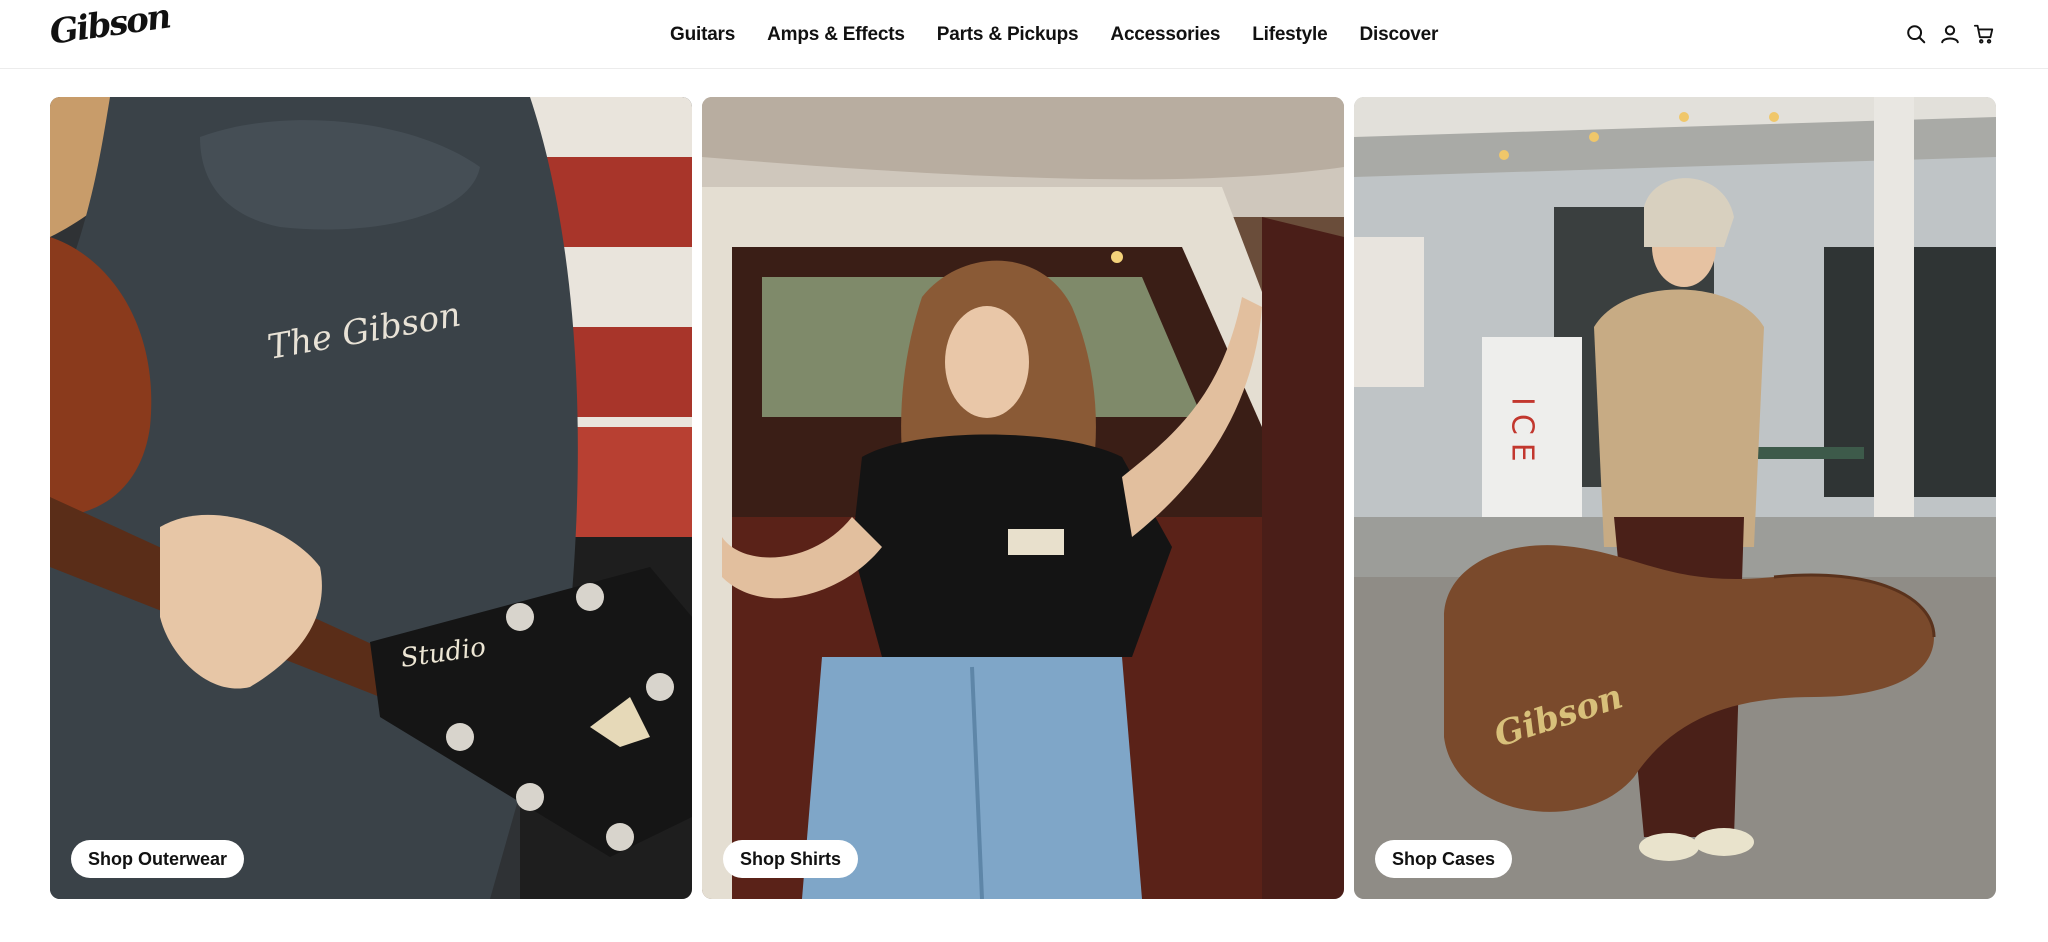  What do you see at coordinates (1444, 859) in the screenshot?
I see `shop-cases-button: Shop Cases` at bounding box center [1444, 859].